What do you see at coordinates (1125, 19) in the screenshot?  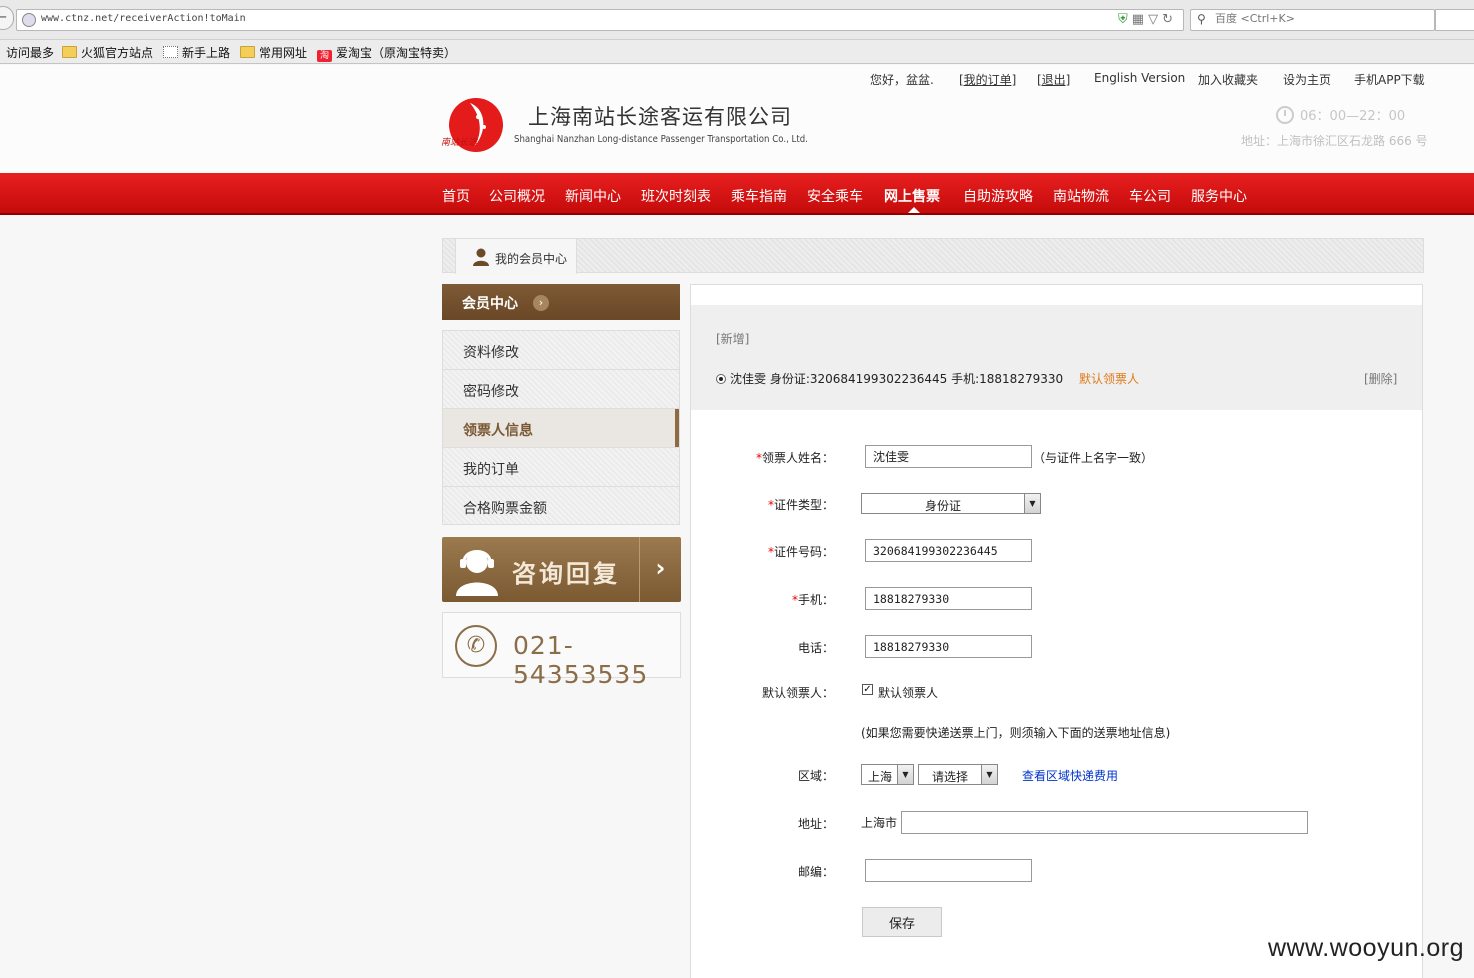 I see `shield-icon: ⛨` at bounding box center [1125, 19].